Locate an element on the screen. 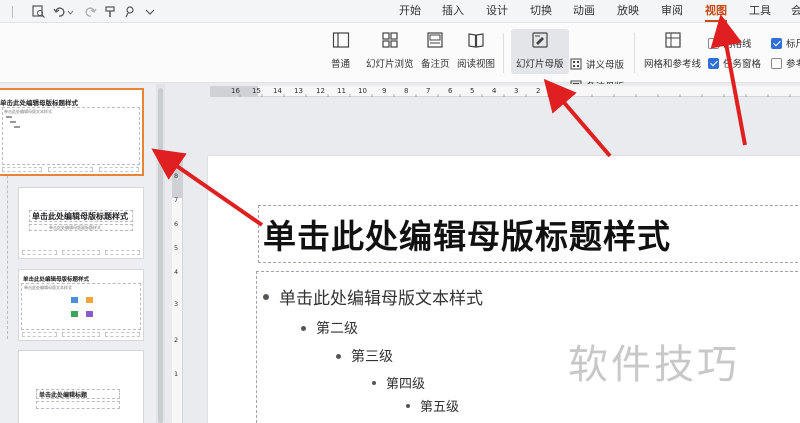 This screenshot has height=423, width=800. thumbnail-body: 单击此处编辑母版文本样式 is located at coordinates (48, 287).